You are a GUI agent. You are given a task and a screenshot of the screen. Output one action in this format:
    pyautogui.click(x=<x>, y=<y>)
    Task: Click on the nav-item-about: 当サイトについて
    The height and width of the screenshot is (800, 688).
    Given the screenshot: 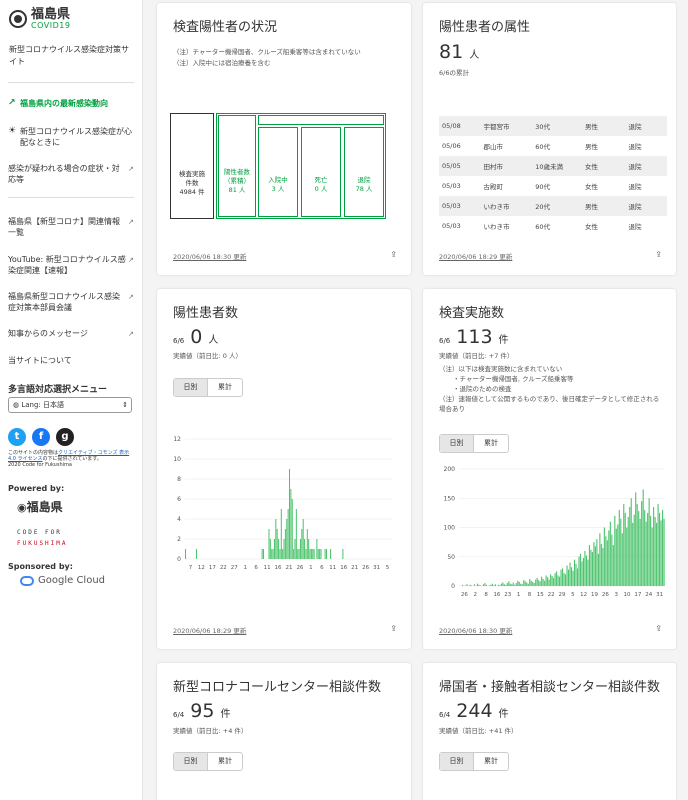 What is the action you would take?
    pyautogui.click(x=72, y=360)
    